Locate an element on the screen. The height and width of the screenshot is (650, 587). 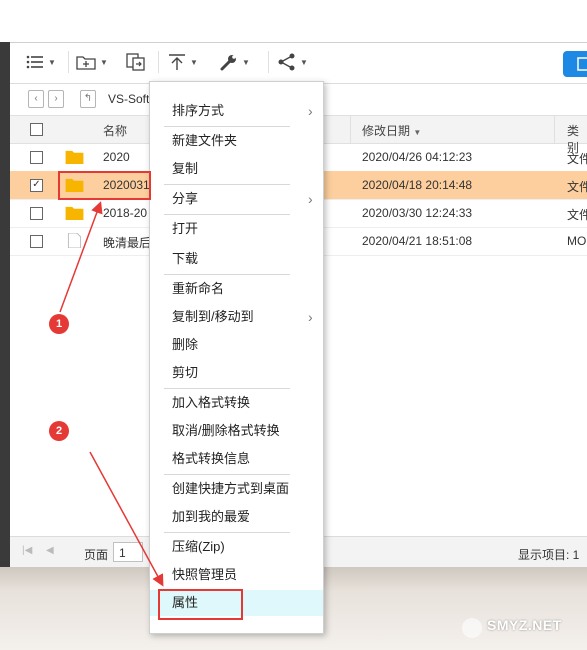
watermark-logo-icon is located at coordinates (472, 628).